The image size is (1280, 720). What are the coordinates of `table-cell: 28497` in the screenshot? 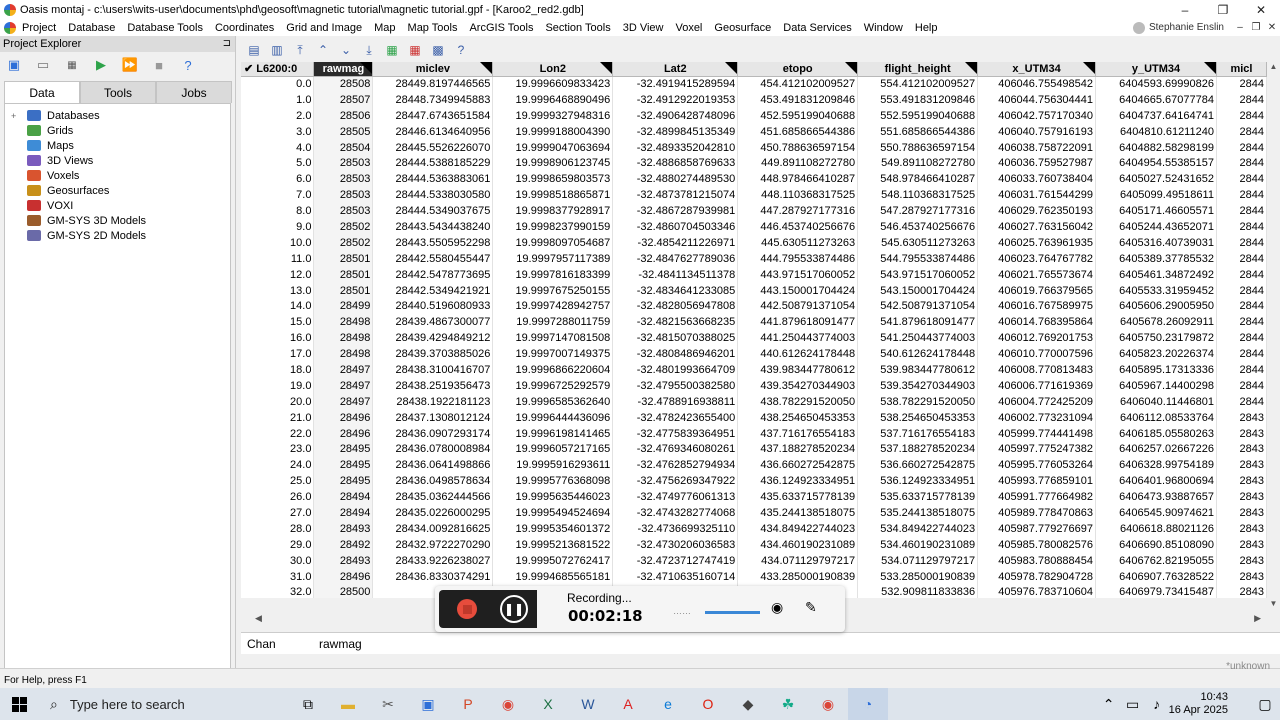 It's located at (343, 401).